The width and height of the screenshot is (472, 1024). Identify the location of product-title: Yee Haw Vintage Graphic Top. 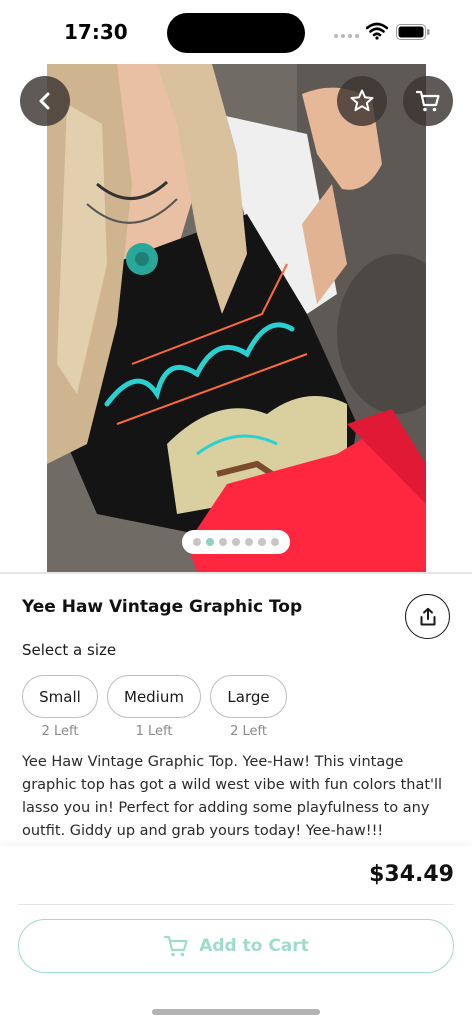
(162, 607).